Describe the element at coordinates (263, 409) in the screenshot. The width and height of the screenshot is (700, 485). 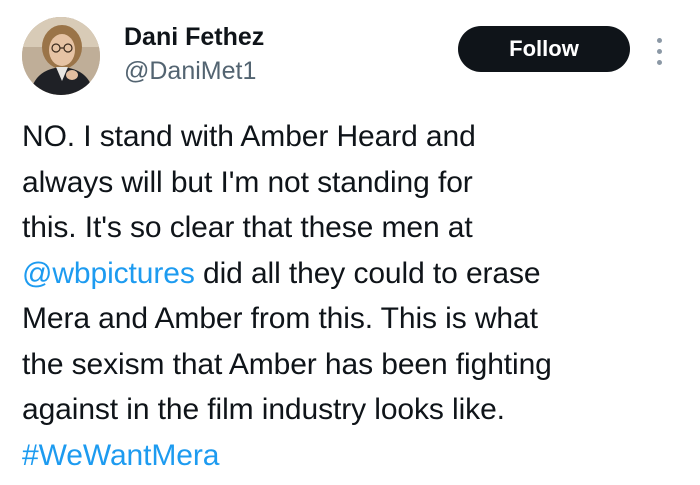
I see `tweet-line: against in the film industry looks like.` at that location.